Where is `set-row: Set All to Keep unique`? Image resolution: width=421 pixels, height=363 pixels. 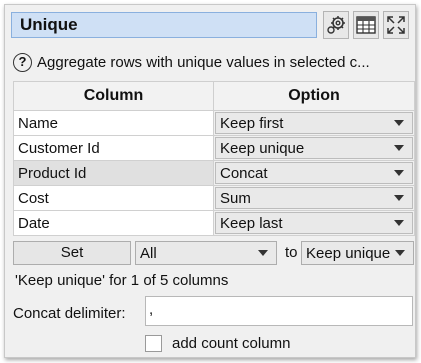 set-row: Set All to Keep unique is located at coordinates (213, 253).